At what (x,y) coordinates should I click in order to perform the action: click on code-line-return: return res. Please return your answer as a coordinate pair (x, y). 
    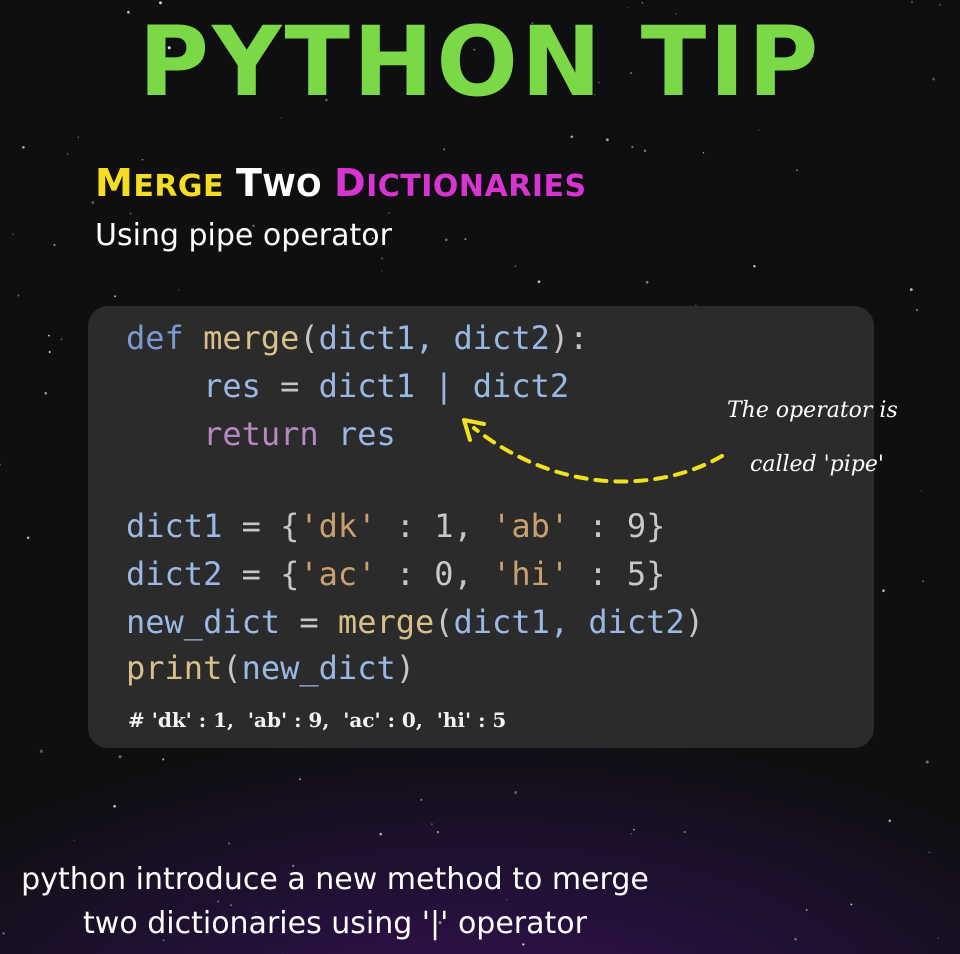
    Looking at the image, I should click on (299, 434).